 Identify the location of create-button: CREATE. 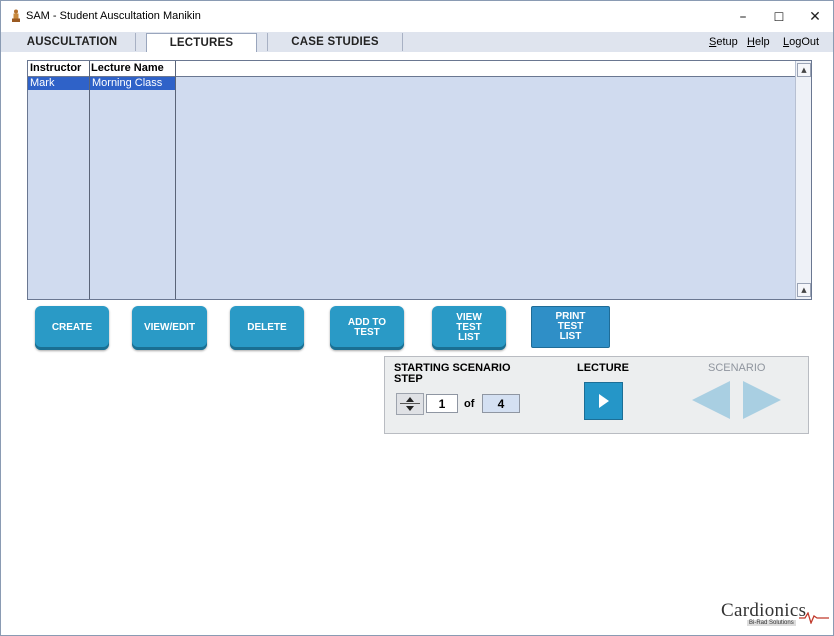
(72, 328).